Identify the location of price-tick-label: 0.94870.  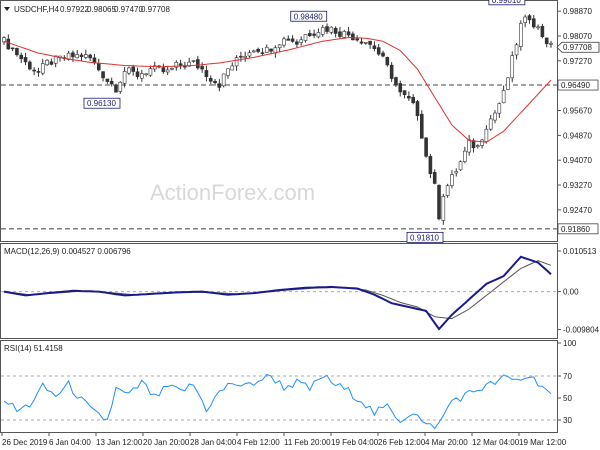
(577, 135).